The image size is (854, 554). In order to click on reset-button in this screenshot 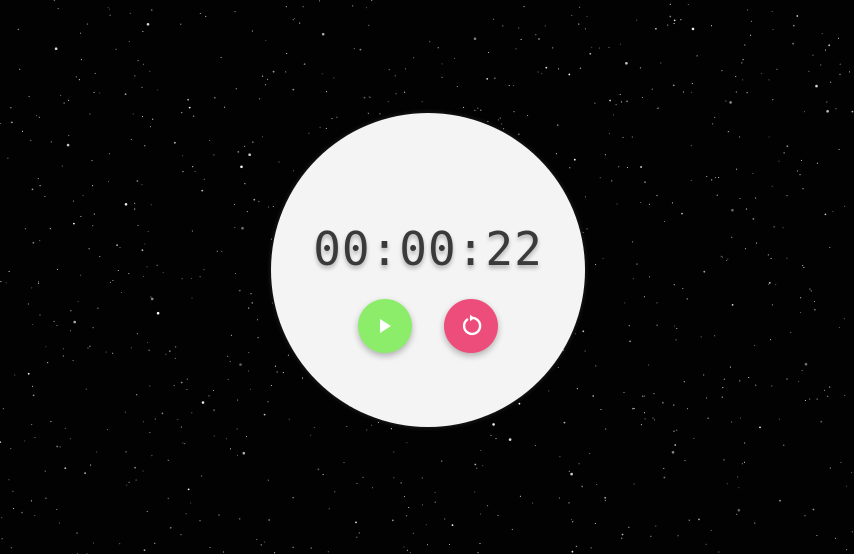, I will do `click(471, 326)`.